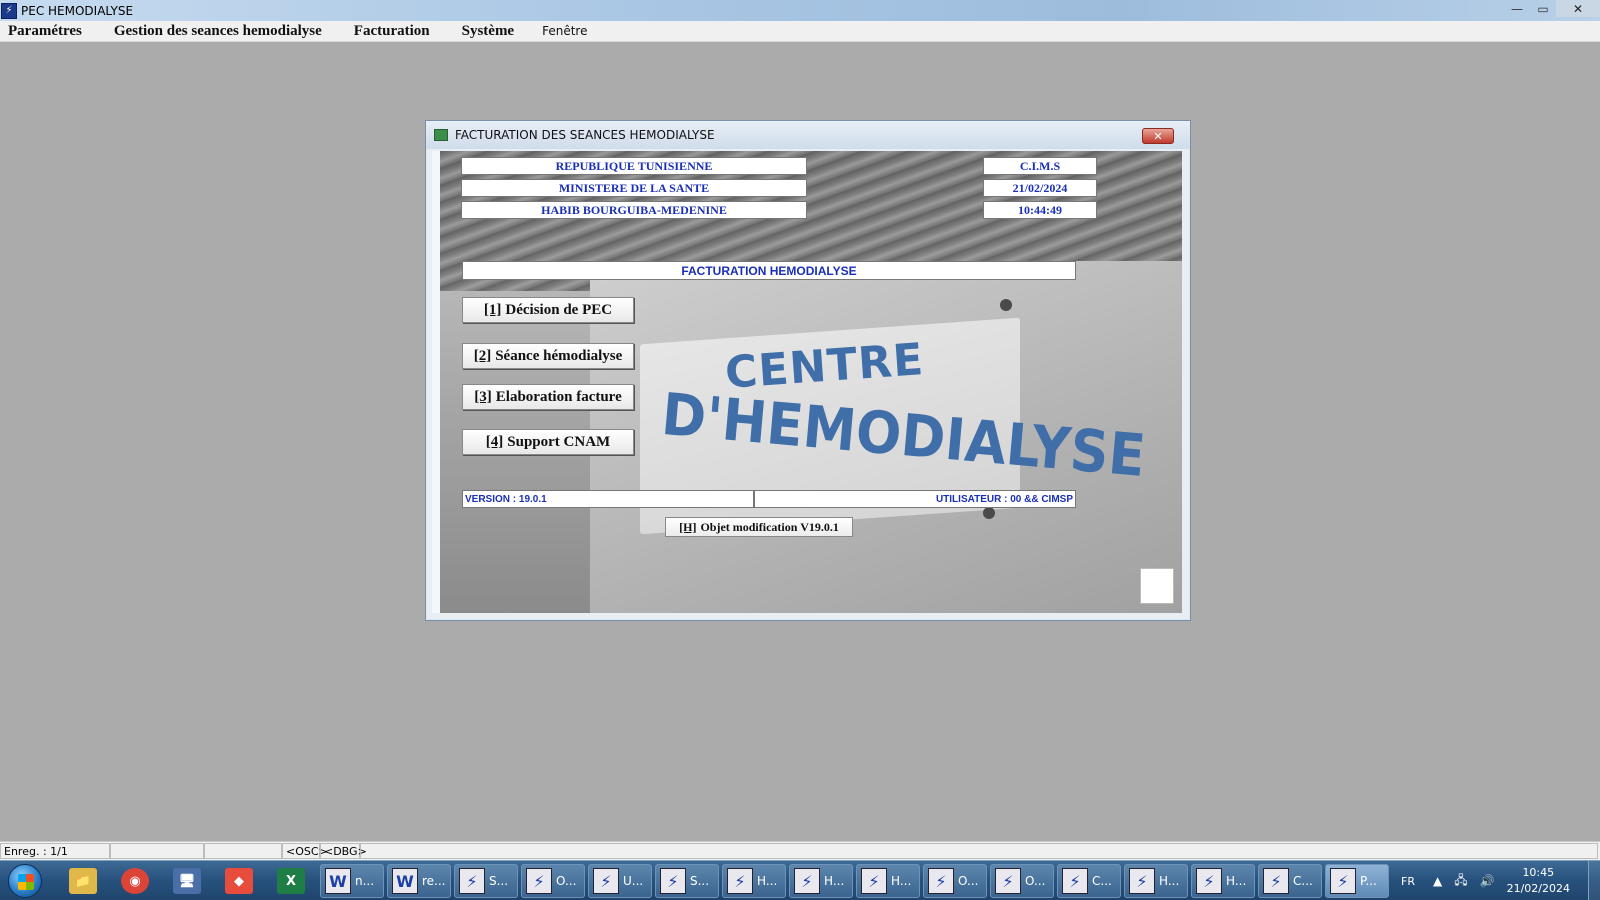 The height and width of the screenshot is (900, 1600). Describe the element at coordinates (1543, 8) in the screenshot. I see `restore-button: ▭` at that location.